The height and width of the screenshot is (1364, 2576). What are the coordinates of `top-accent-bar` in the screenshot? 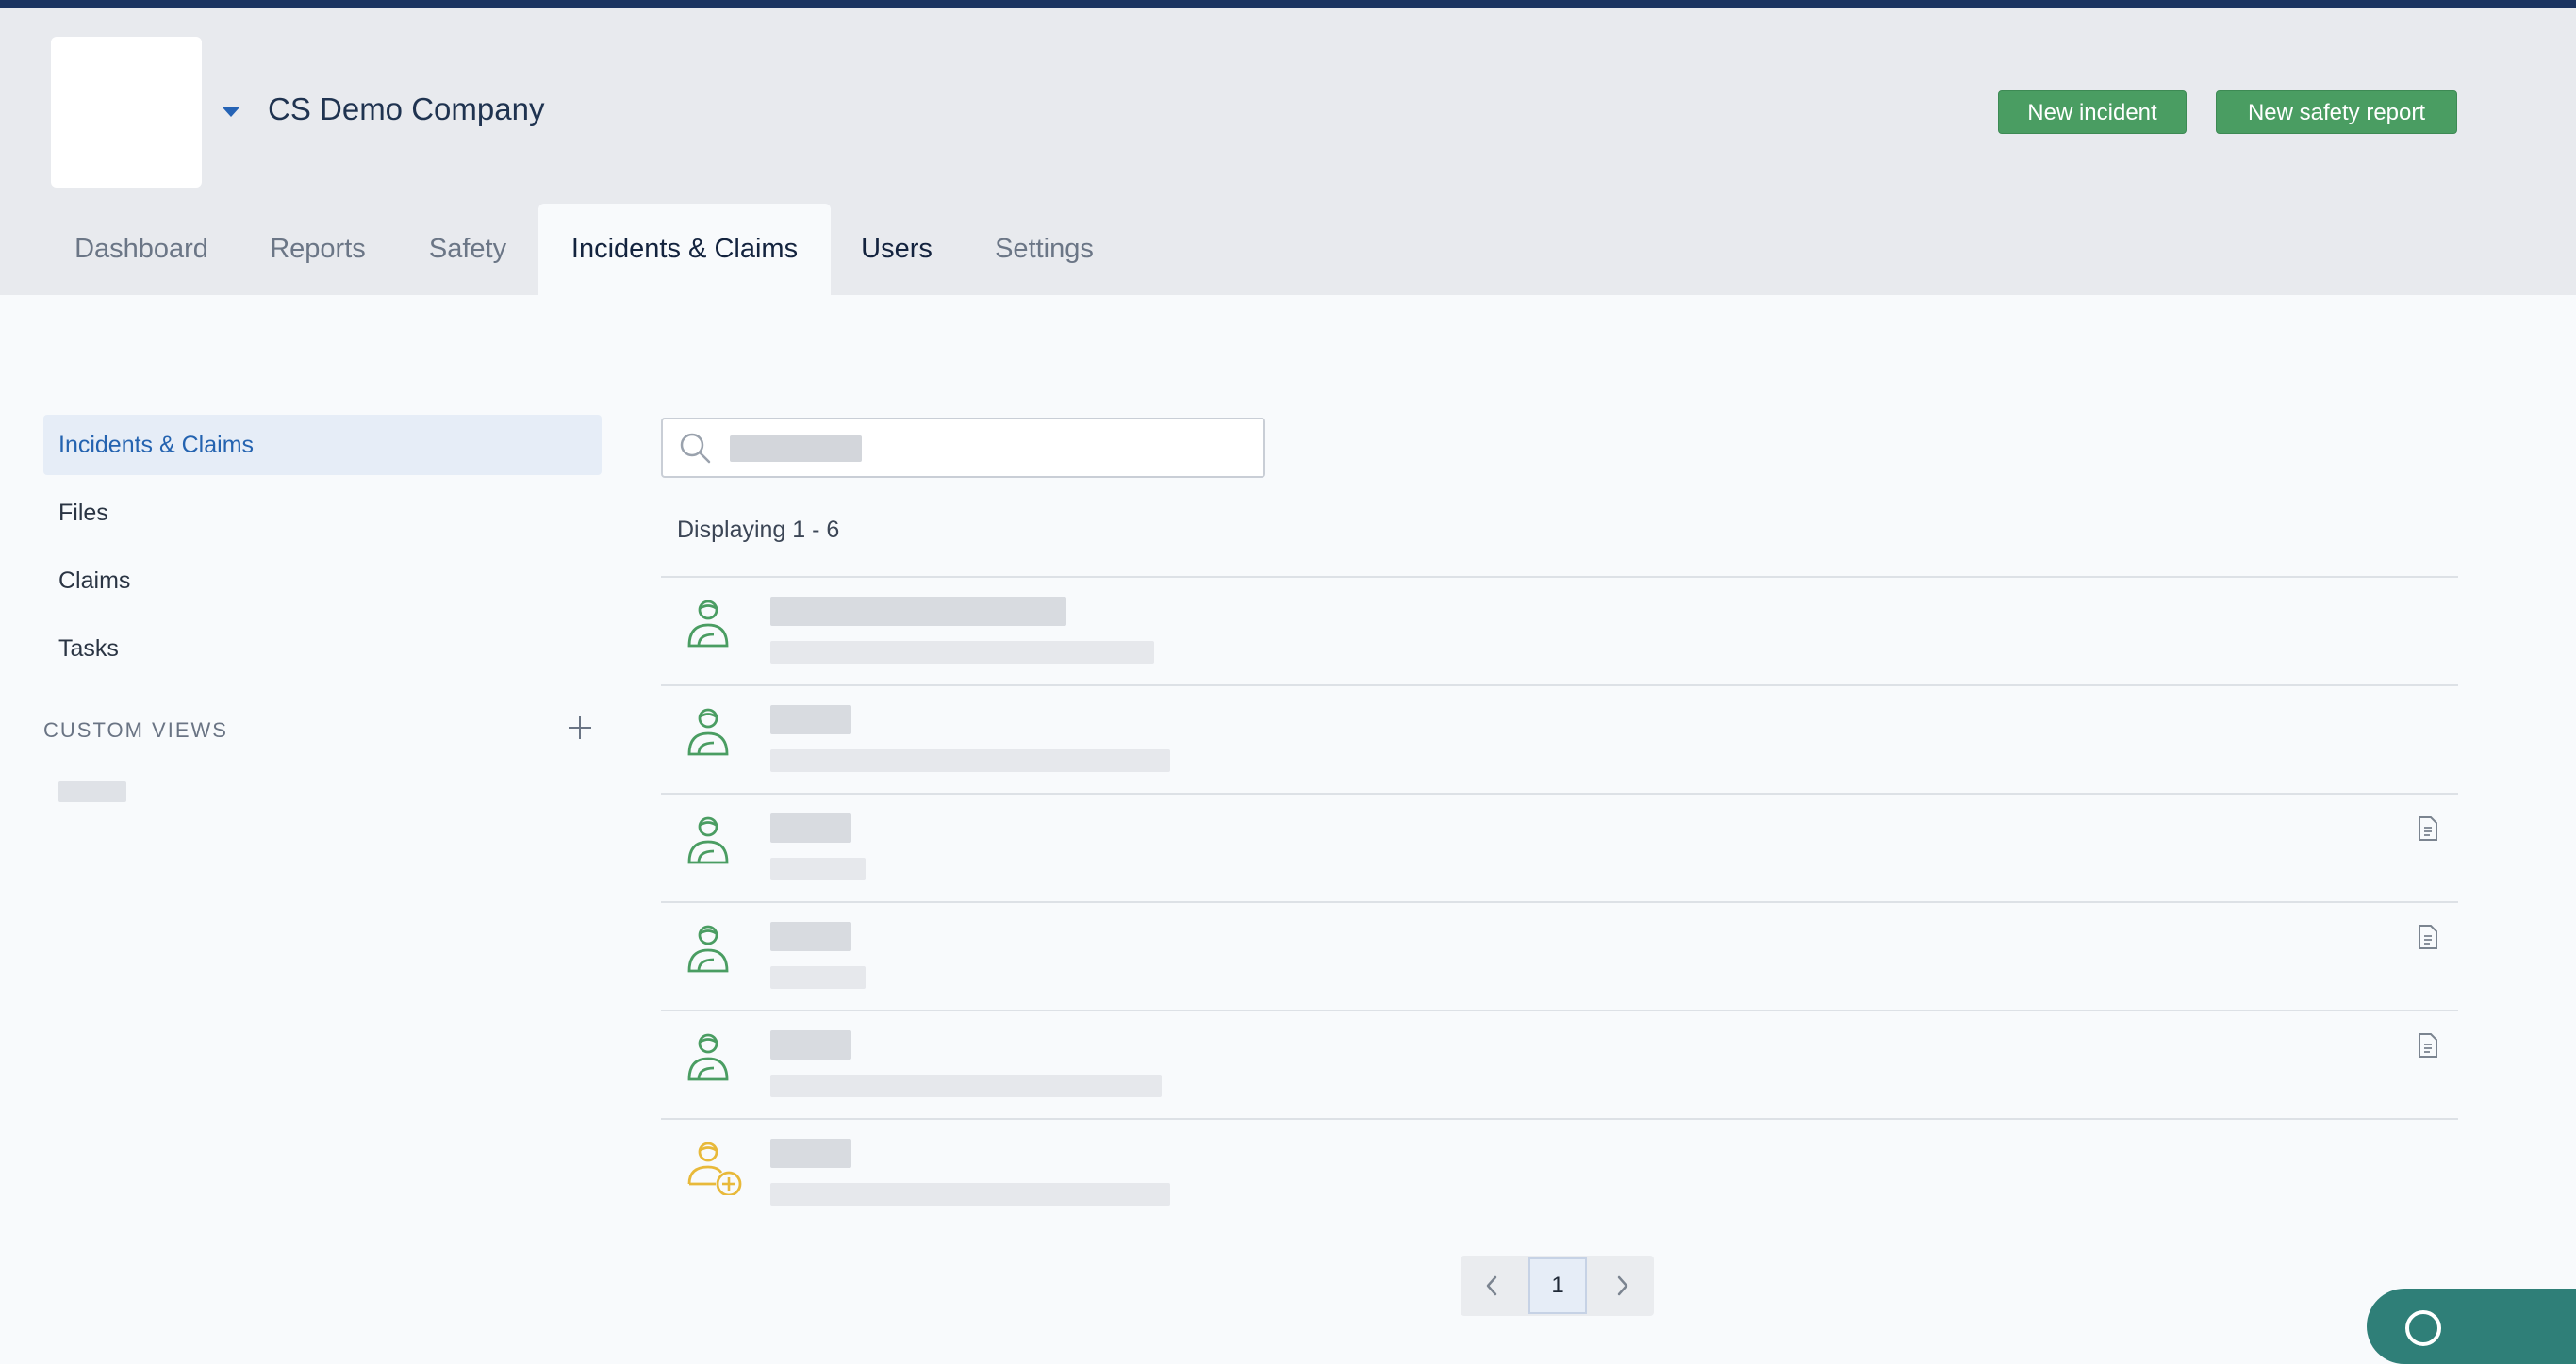 It's located at (1288, 4).